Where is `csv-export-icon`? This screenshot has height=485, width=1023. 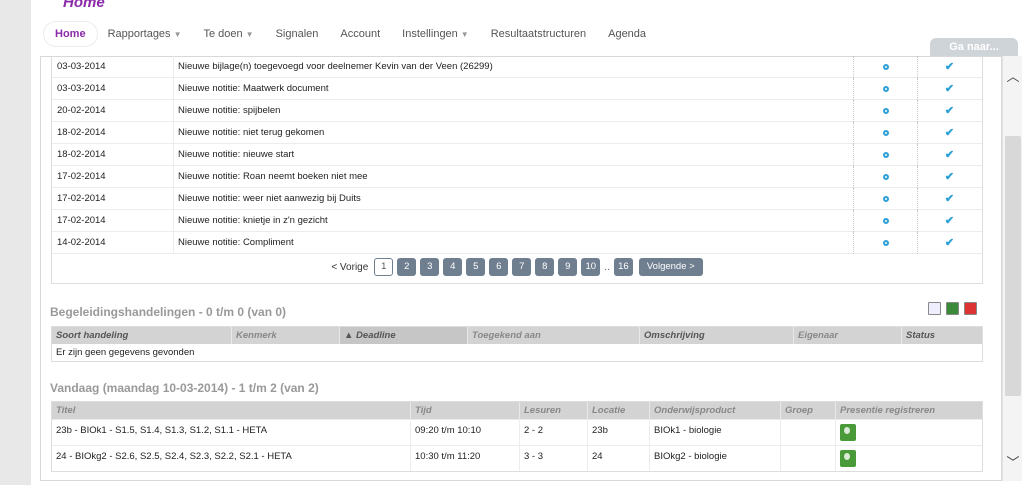 csv-export-icon is located at coordinates (934, 308).